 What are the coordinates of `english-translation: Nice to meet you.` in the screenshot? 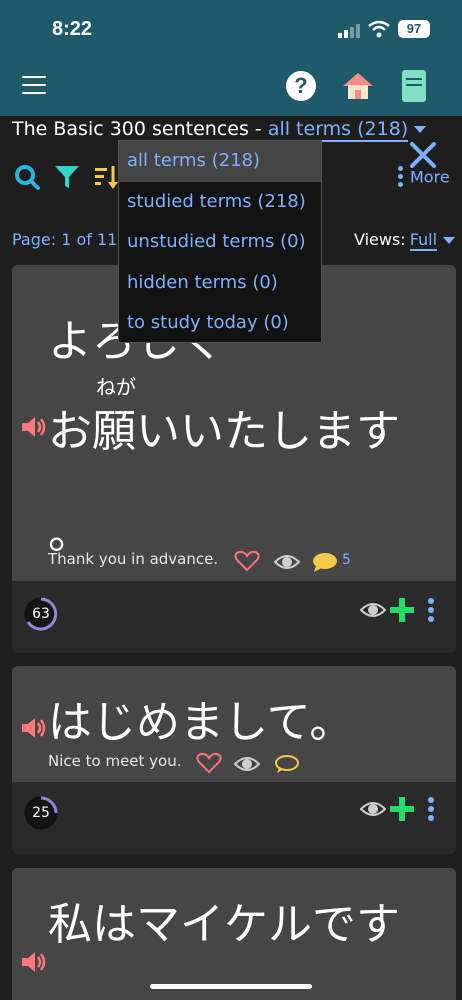 It's located at (115, 761).